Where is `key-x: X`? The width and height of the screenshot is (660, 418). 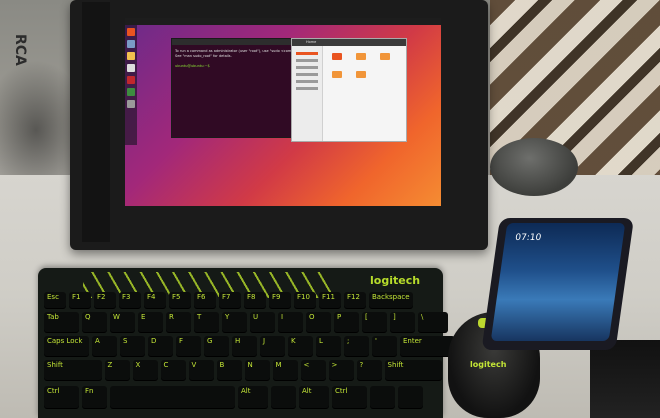
key-x: X is located at coordinates (145, 370).